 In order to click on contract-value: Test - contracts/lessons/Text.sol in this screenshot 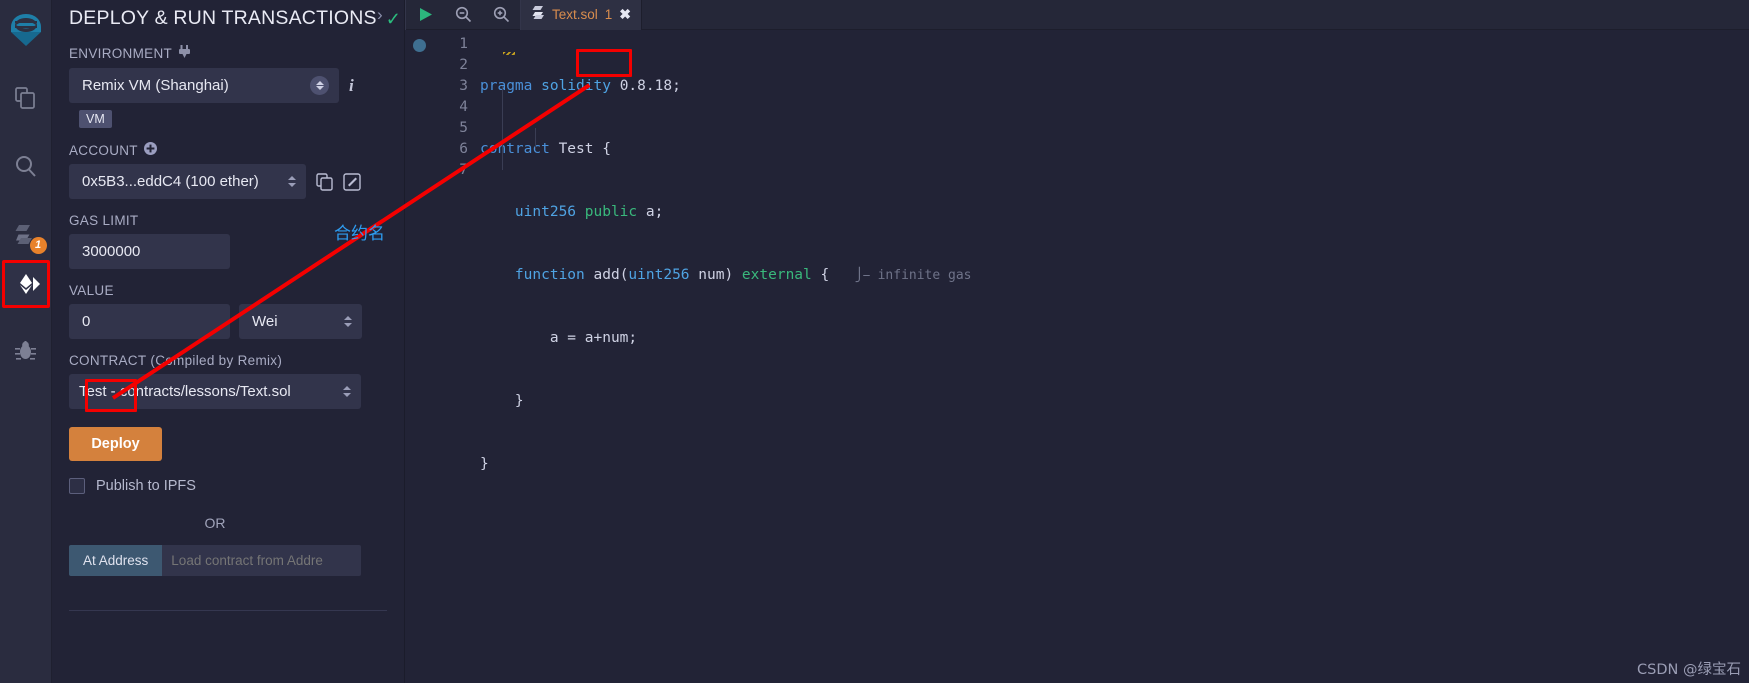, I will do `click(185, 391)`.